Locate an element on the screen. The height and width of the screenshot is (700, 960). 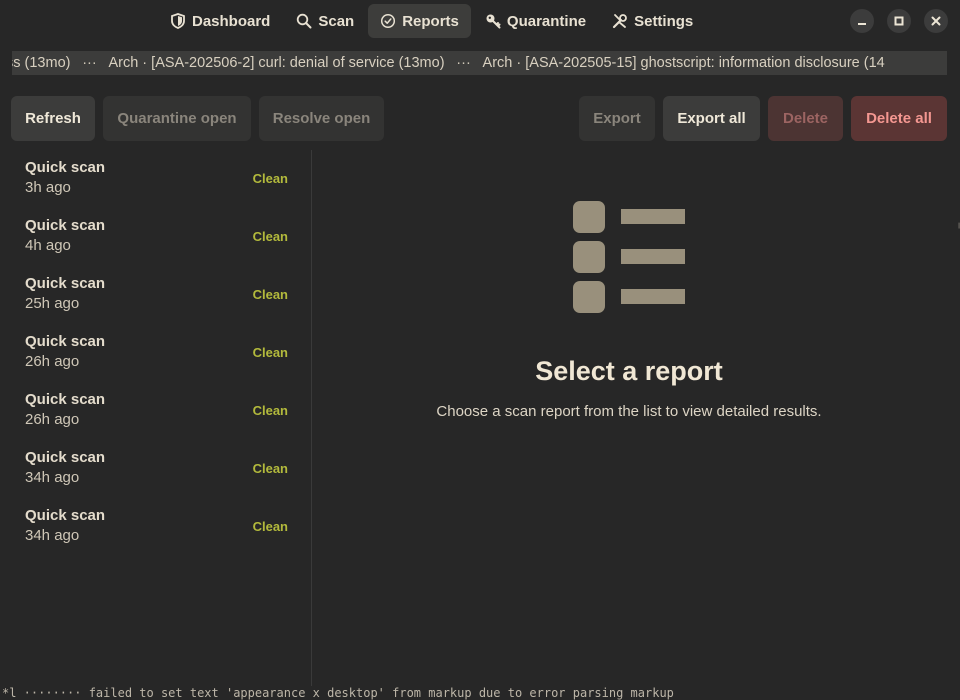
tab-quarantine: Quarantine is located at coordinates (535, 21).